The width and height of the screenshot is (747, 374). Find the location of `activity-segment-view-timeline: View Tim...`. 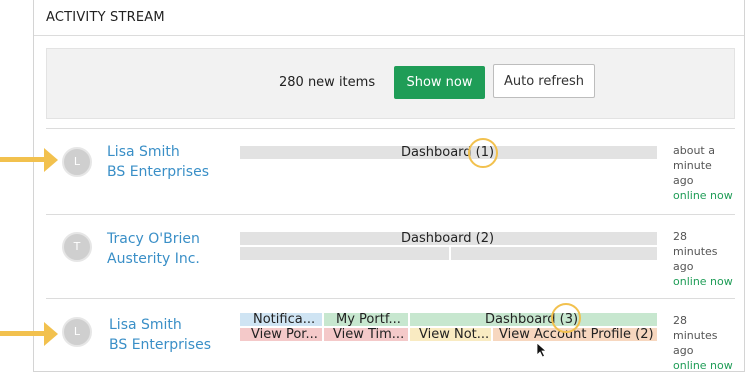

activity-segment-view-timeline: View Tim... is located at coordinates (366, 334).